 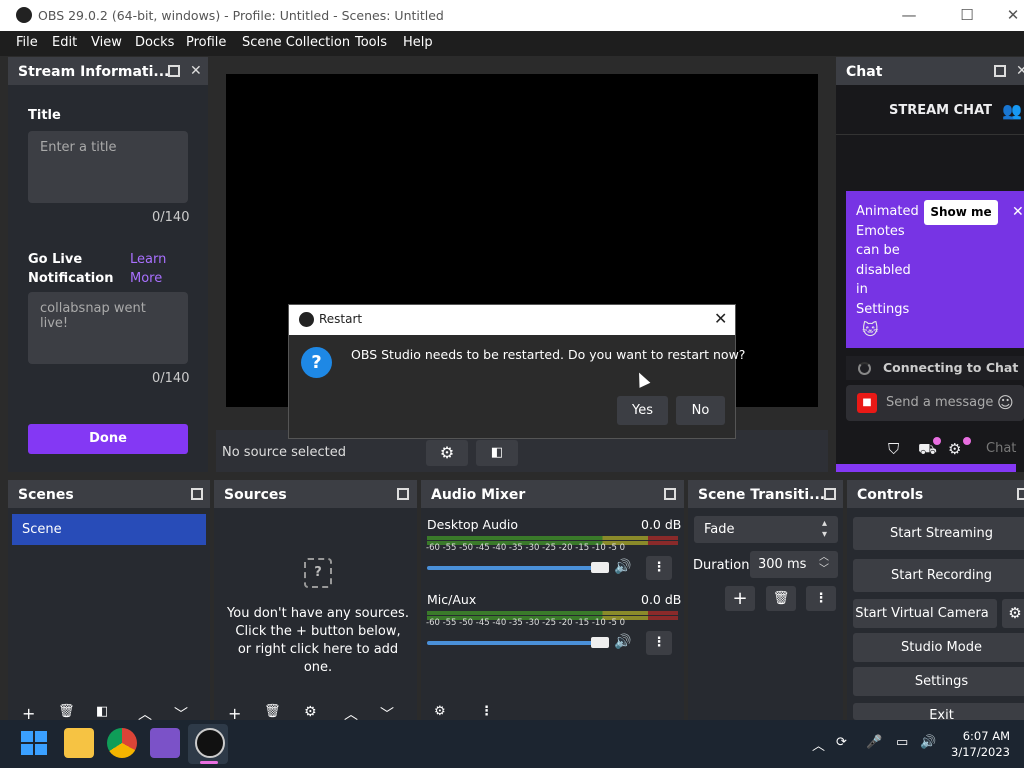 What do you see at coordinates (318, 613) in the screenshot?
I see `empty-line-1: You don't have any sources.` at bounding box center [318, 613].